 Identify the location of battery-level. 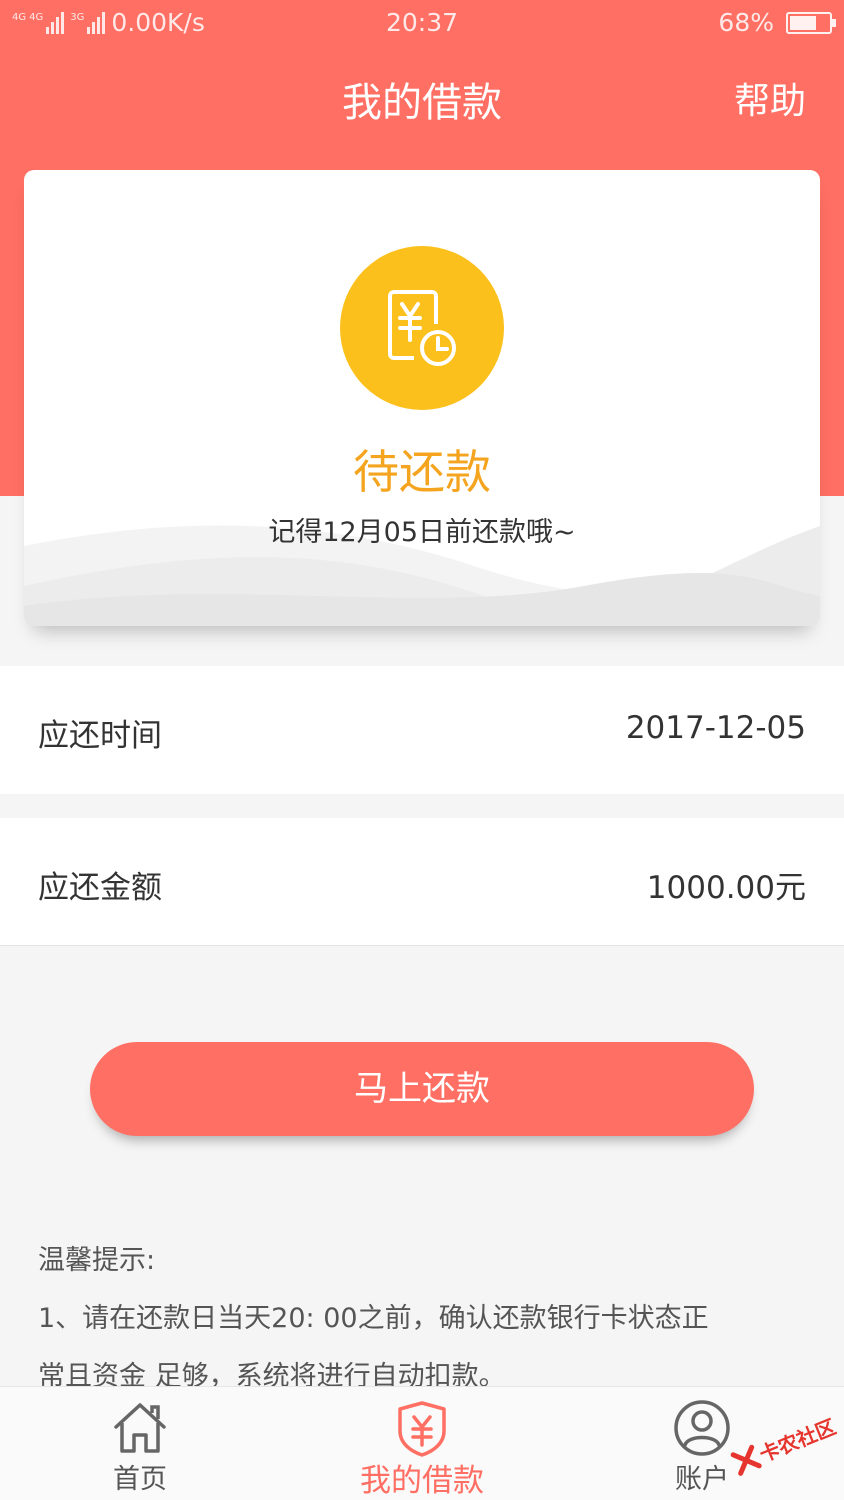
(803, 22).